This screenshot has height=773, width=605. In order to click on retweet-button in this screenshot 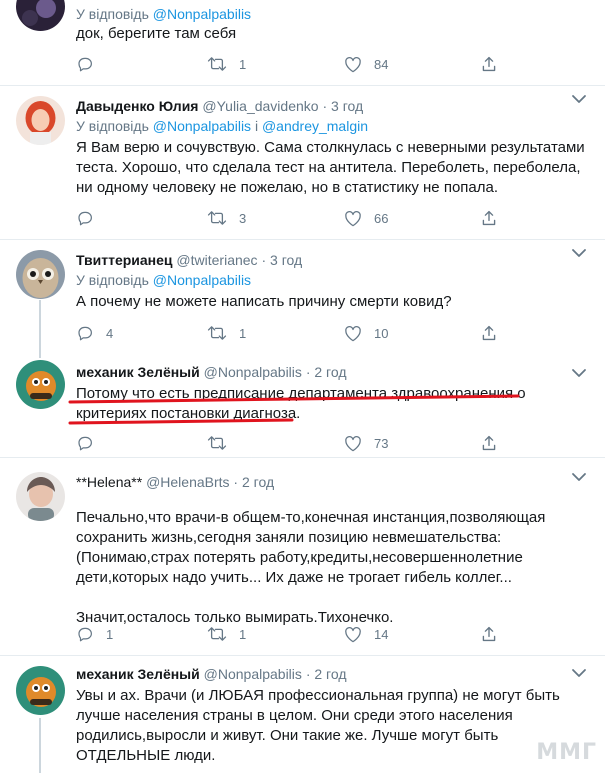, I will do `click(223, 443)`.